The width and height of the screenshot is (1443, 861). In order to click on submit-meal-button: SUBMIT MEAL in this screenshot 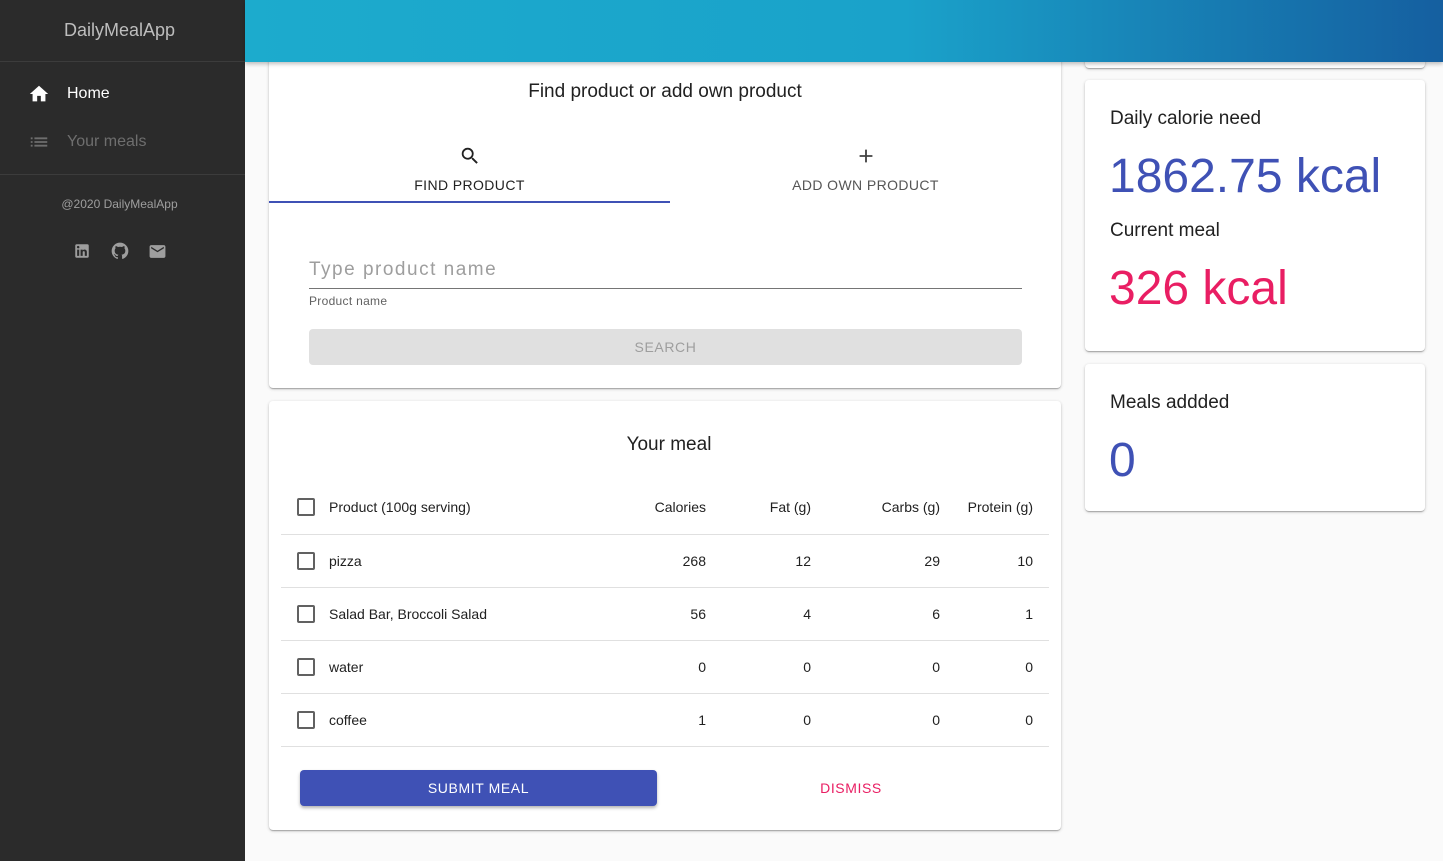, I will do `click(478, 788)`.